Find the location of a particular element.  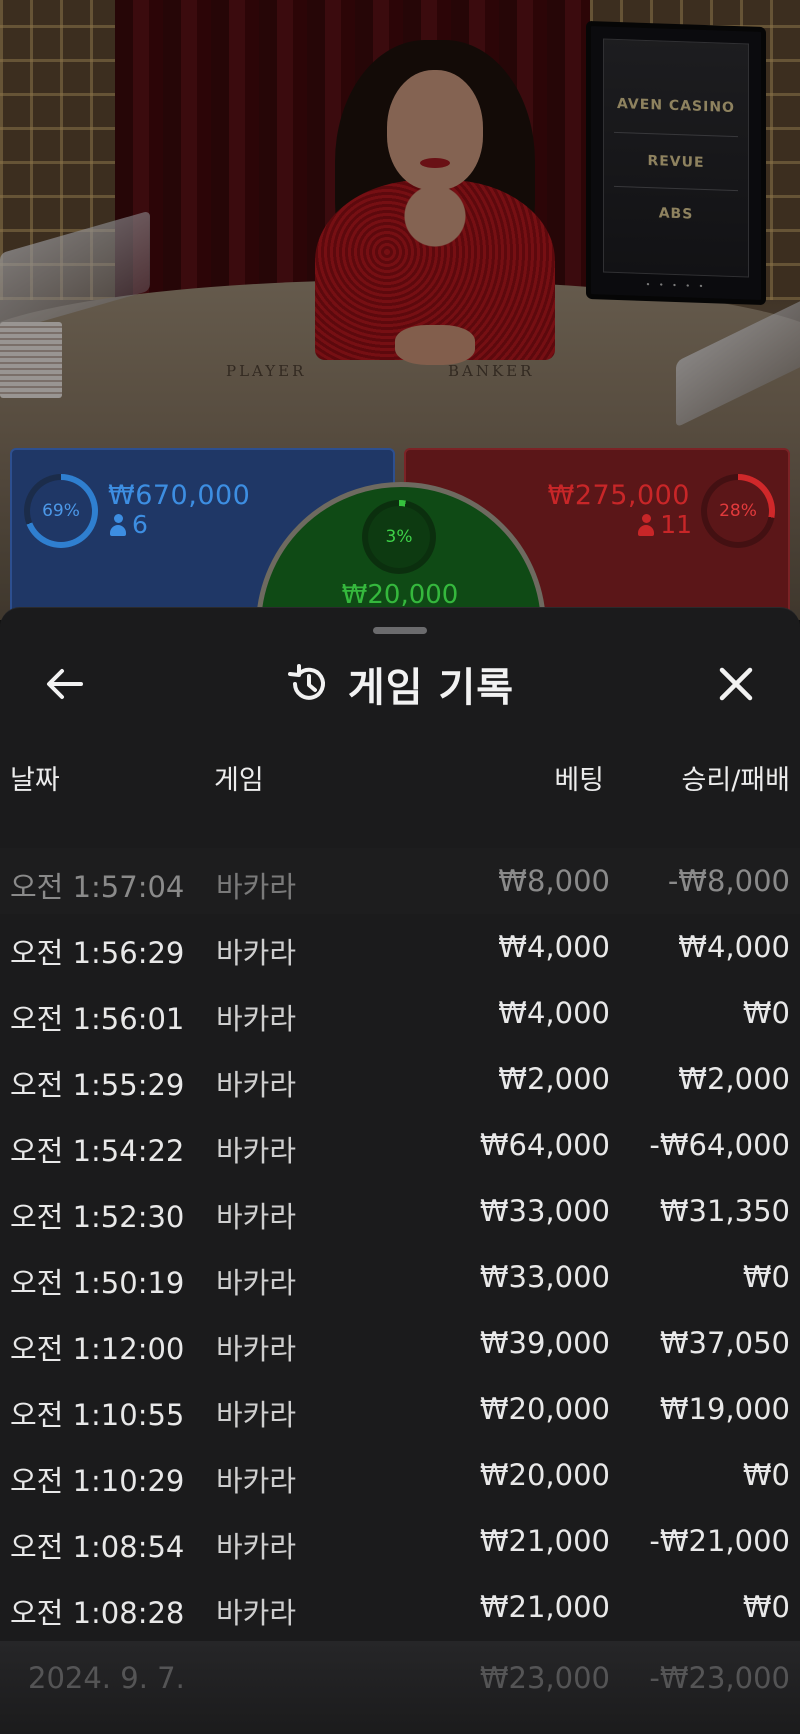

column-header-bet: 베팅 is located at coordinates (579, 780).